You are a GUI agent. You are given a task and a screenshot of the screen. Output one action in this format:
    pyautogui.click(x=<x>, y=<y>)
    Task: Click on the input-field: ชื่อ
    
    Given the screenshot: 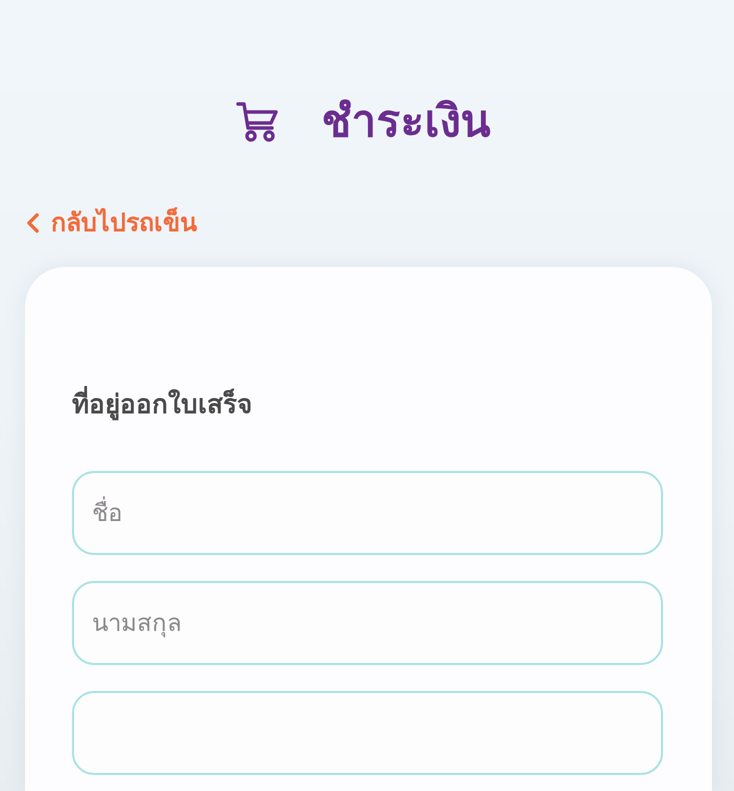 What is the action you would take?
    pyautogui.click(x=367, y=513)
    